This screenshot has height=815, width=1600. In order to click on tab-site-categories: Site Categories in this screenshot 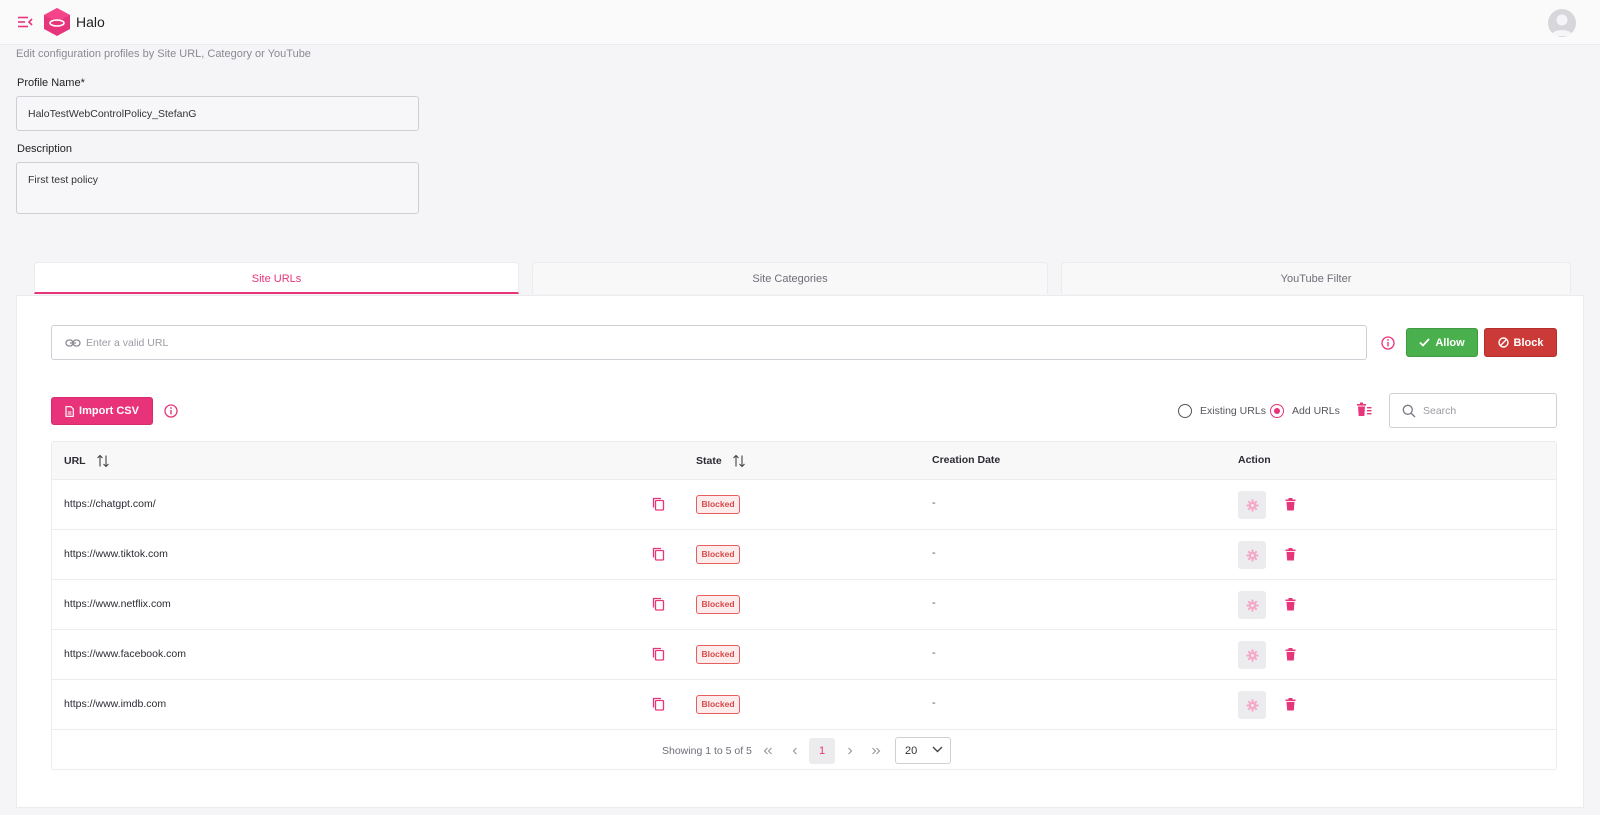, I will do `click(790, 278)`.